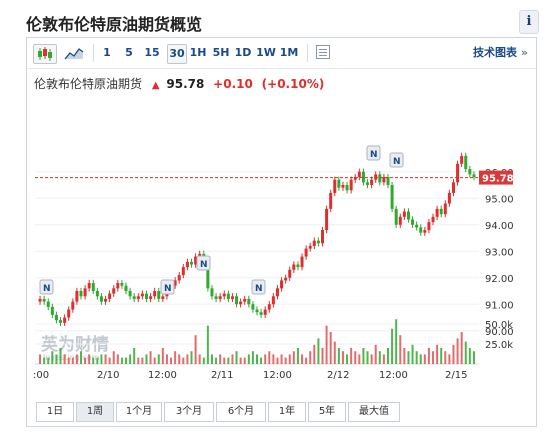 This screenshot has width=550, height=442. Describe the element at coordinates (499, 252) in the screenshot. I see `y-tick-label: 93.00` at that location.